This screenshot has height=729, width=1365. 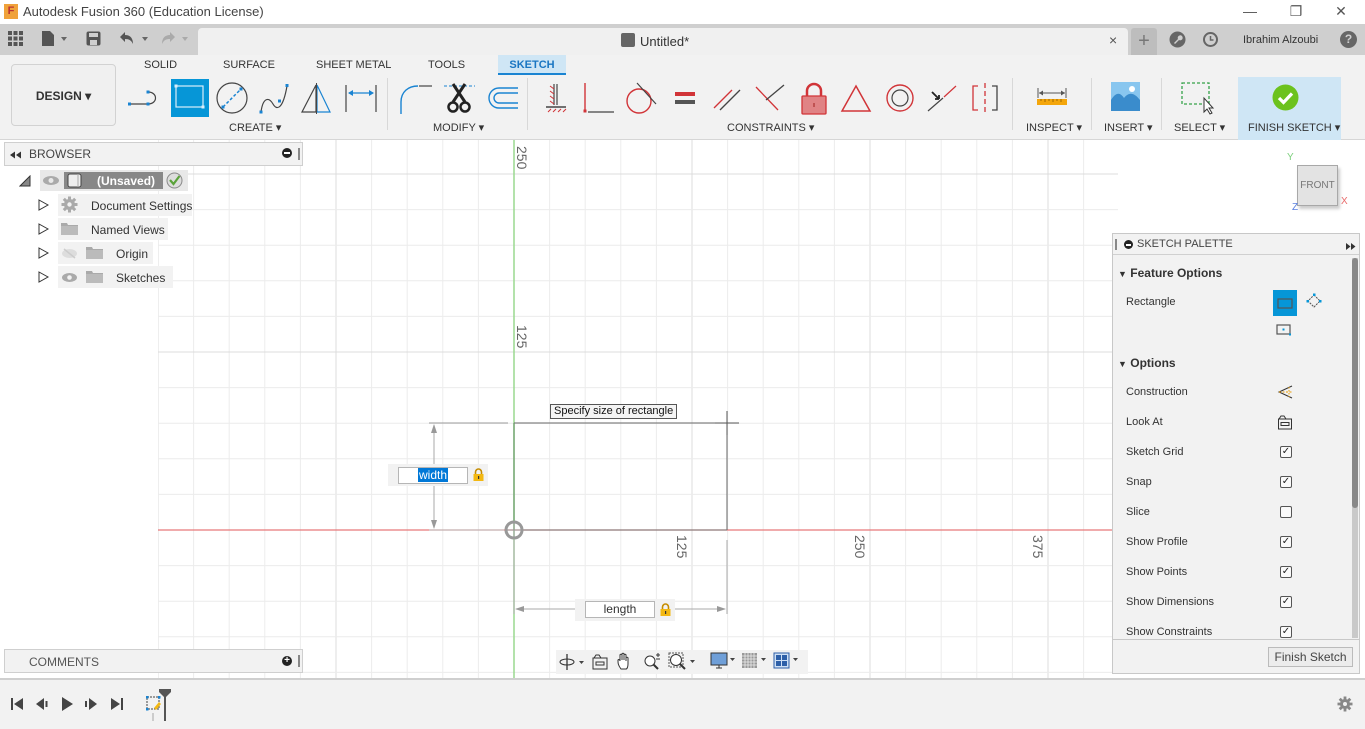 What do you see at coordinates (1147, 363) in the screenshot?
I see `options-section: ▼ Options` at bounding box center [1147, 363].